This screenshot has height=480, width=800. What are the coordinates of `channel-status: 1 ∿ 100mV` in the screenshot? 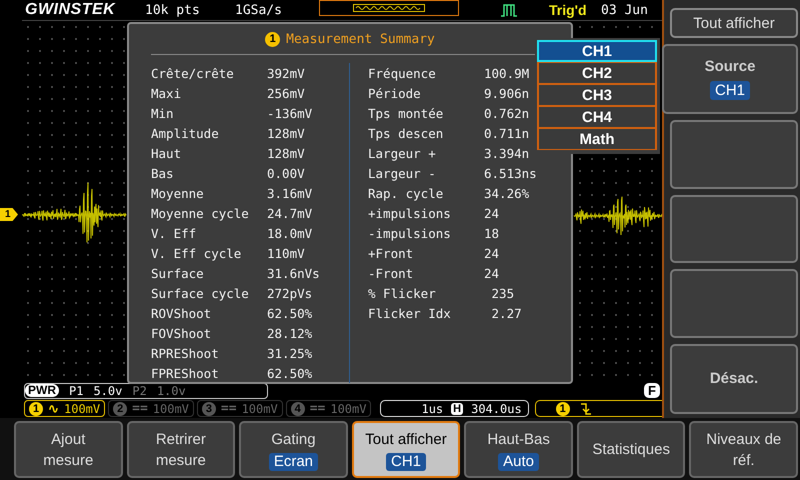 It's located at (65, 408).